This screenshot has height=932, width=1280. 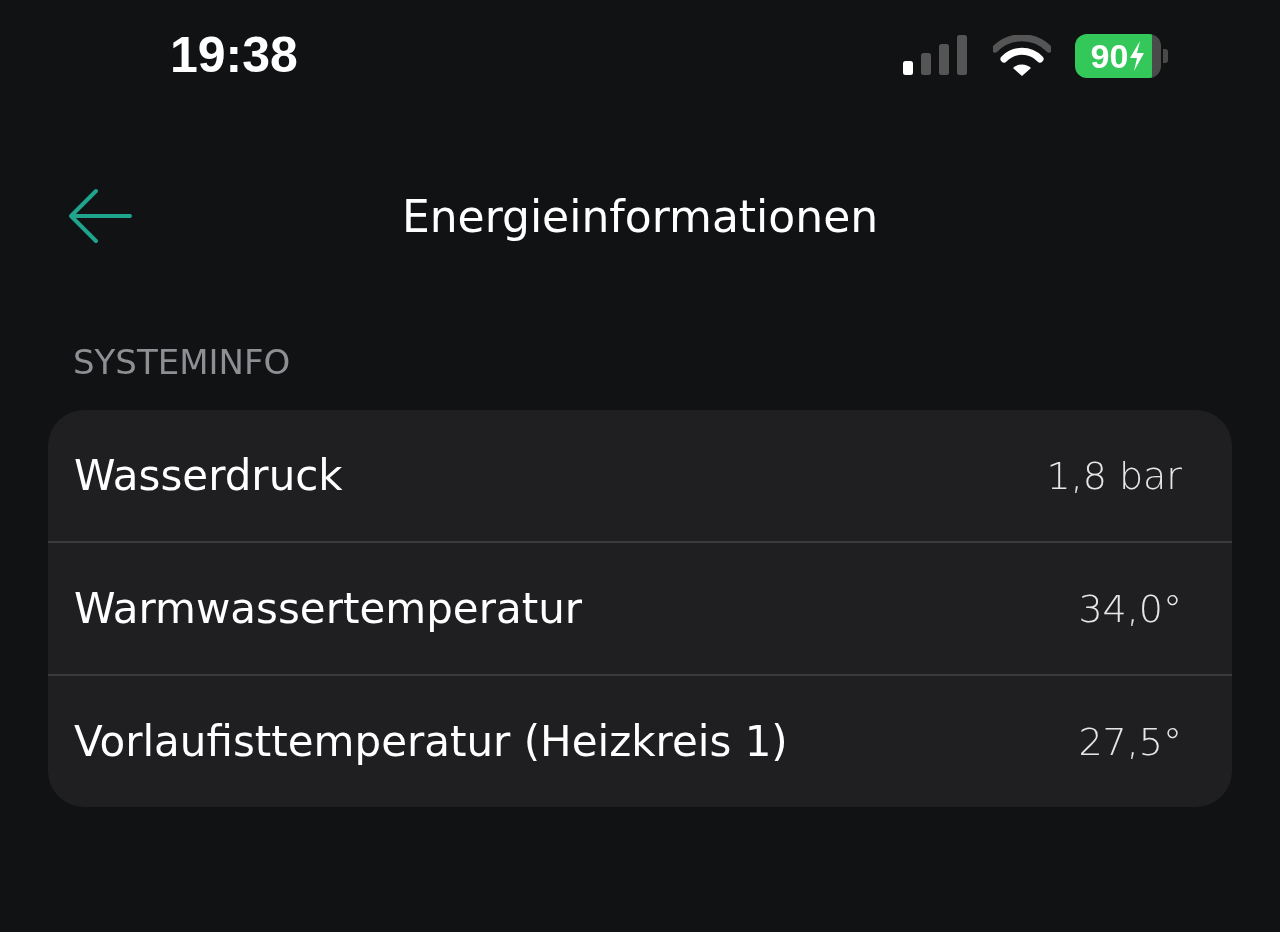 I want to click on row-label: Vorlaufisttemperatur (Heizkreis 1), so click(x=431, y=741).